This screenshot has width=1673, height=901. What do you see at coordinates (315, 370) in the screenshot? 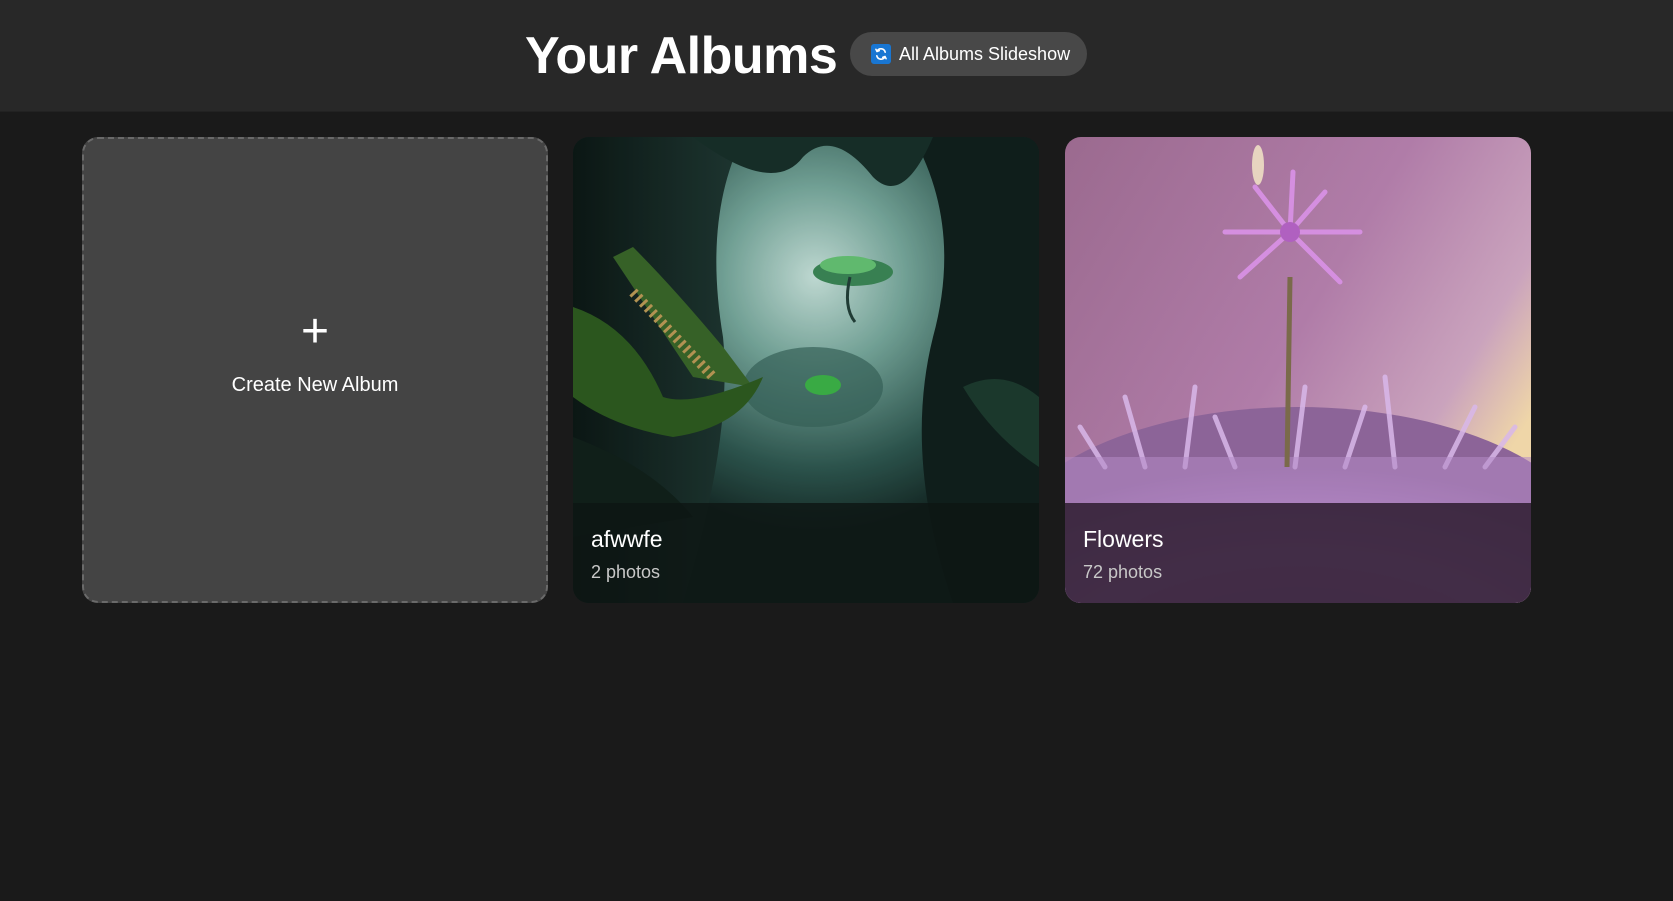
I see `create-album-card: + Create New Album` at bounding box center [315, 370].